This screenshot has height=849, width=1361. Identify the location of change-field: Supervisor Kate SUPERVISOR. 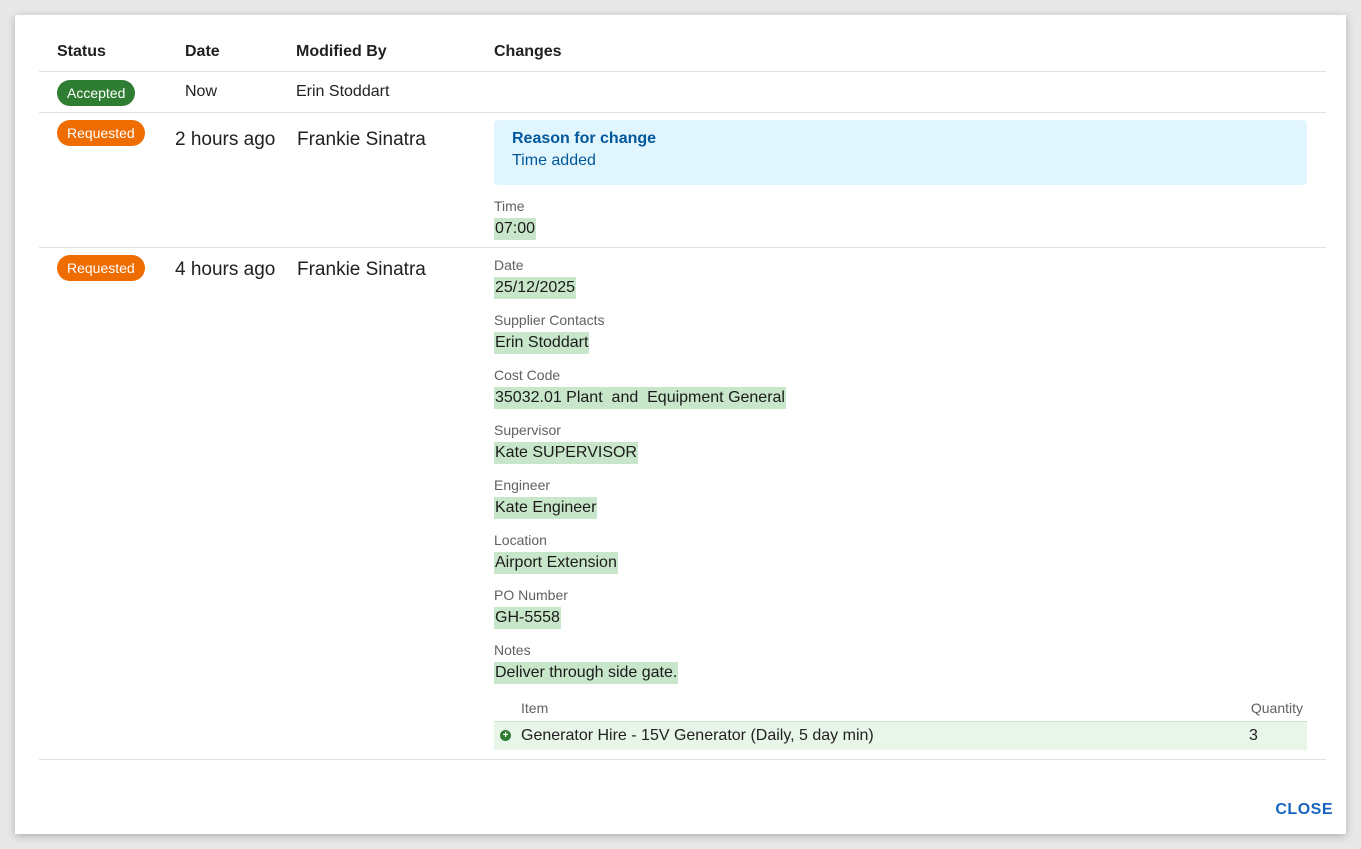
(900, 442).